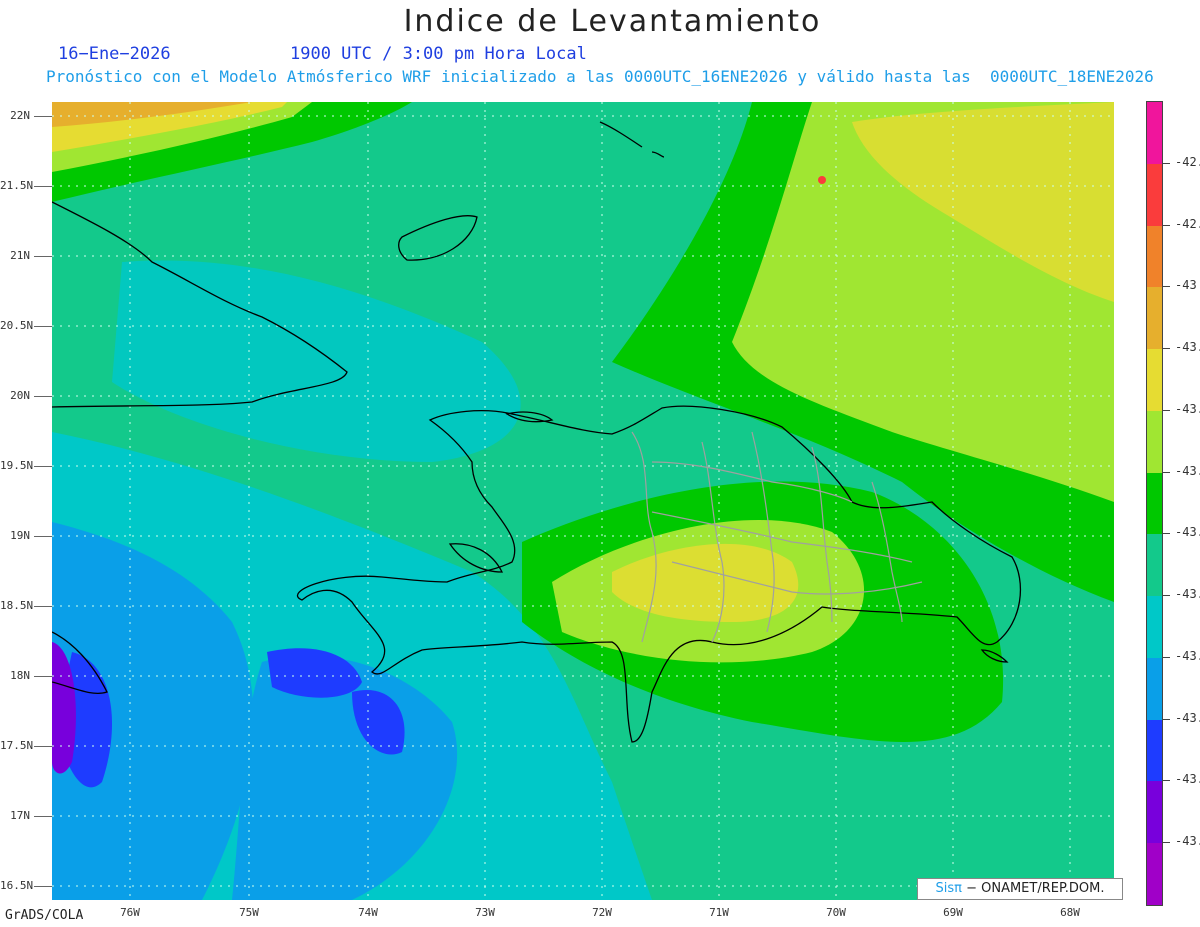 Image resolution: width=1200 pixels, height=927 pixels. What do you see at coordinates (822, 180) in the screenshot?
I see `field-red-spot` at bounding box center [822, 180].